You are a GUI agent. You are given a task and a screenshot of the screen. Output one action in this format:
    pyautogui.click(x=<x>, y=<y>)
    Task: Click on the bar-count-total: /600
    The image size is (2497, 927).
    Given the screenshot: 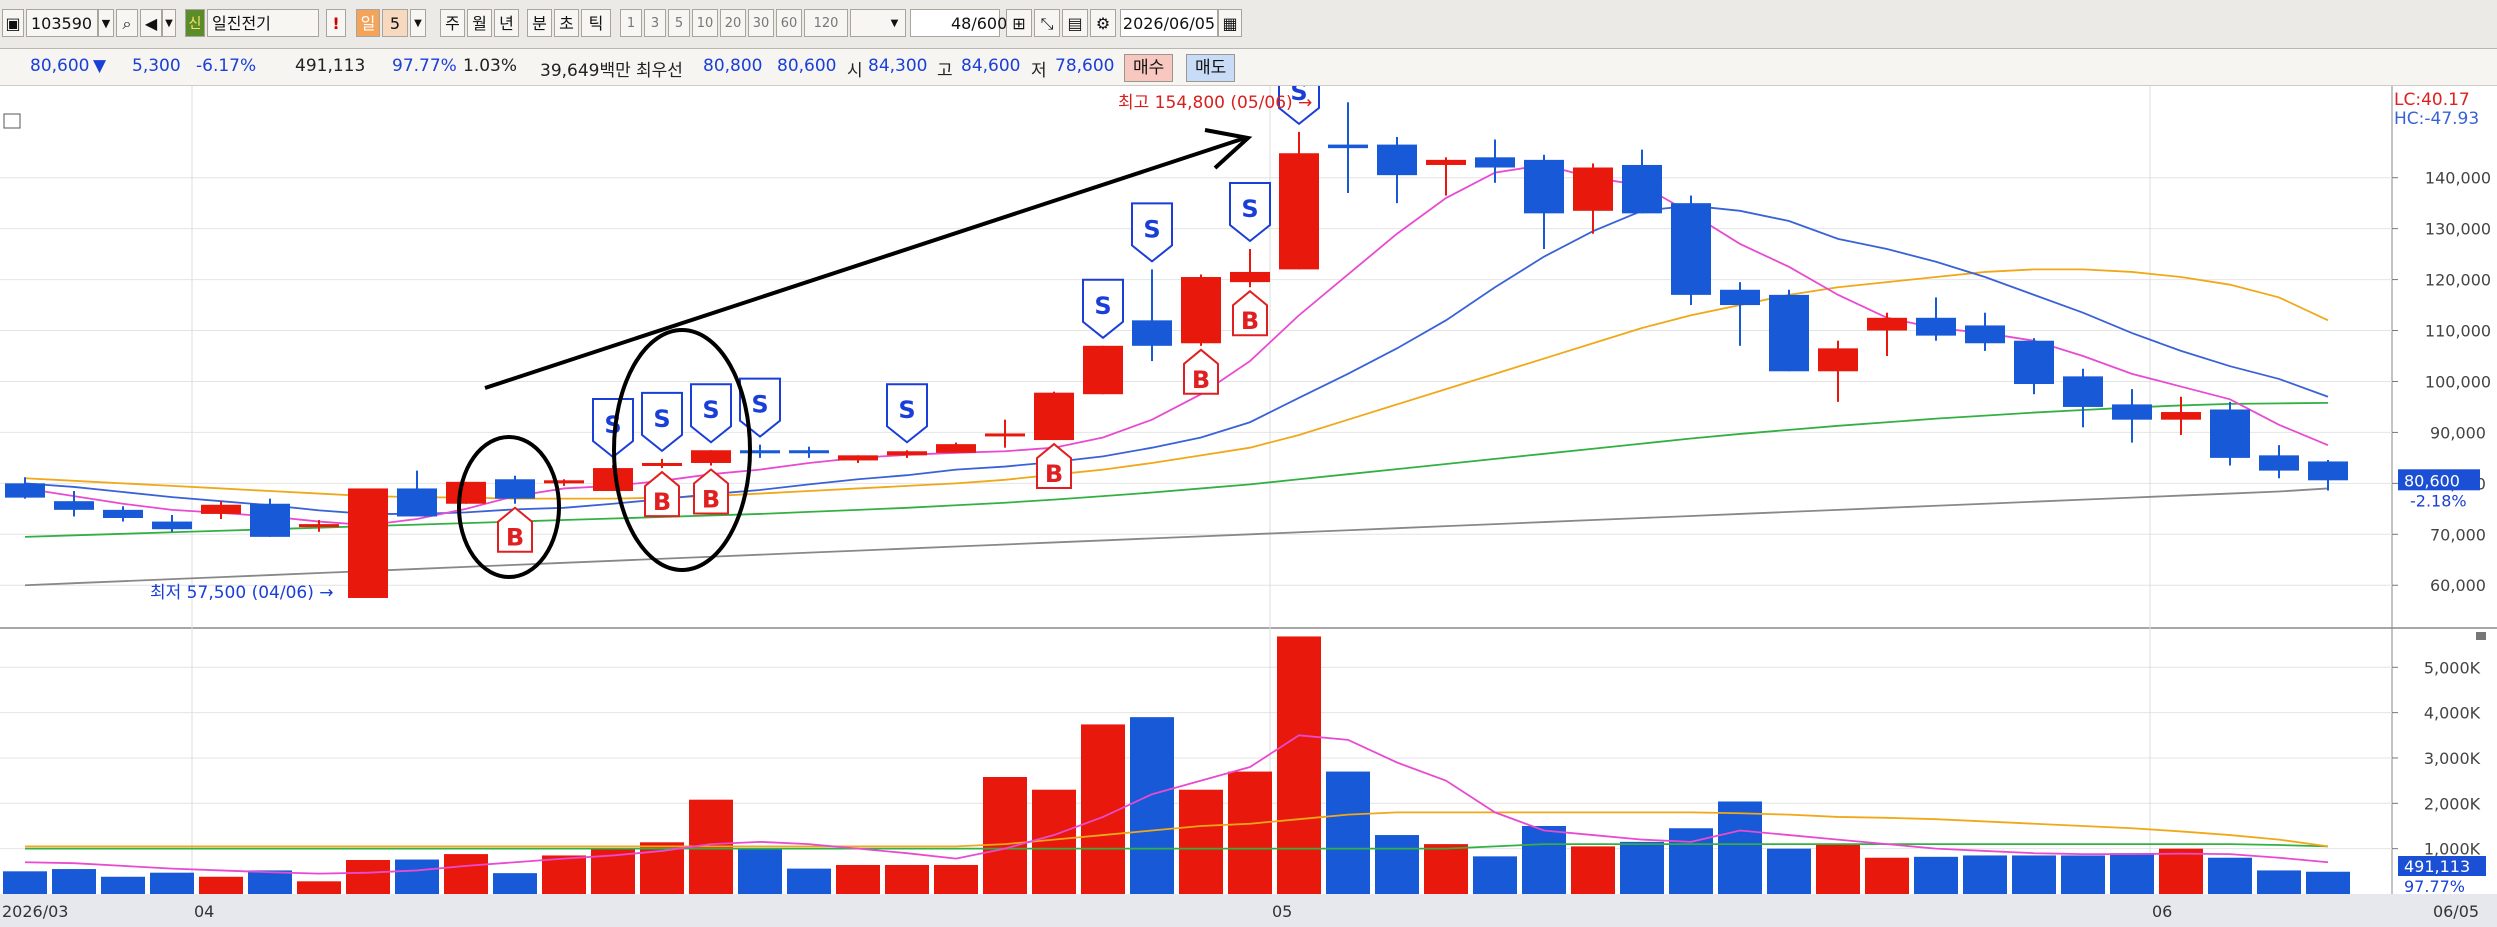 What is the action you would take?
    pyautogui.click(x=989, y=23)
    